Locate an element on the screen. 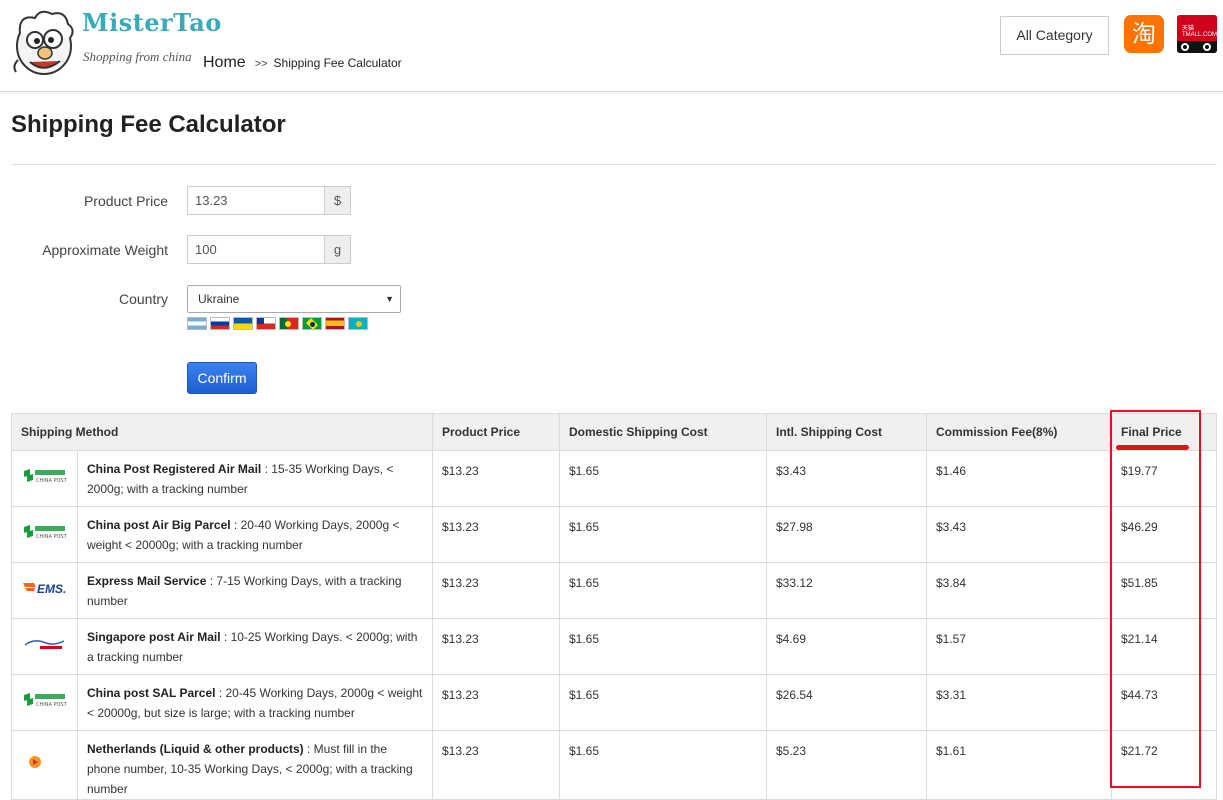  header-product-price: Product Price is located at coordinates (496, 432).